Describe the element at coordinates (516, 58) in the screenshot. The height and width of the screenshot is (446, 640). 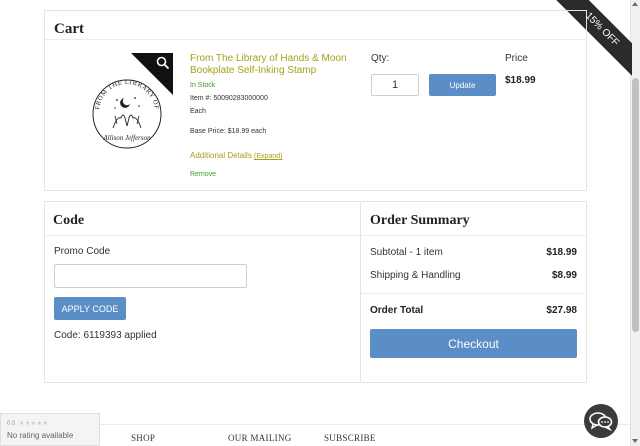
I see `price-label: Price` at that location.